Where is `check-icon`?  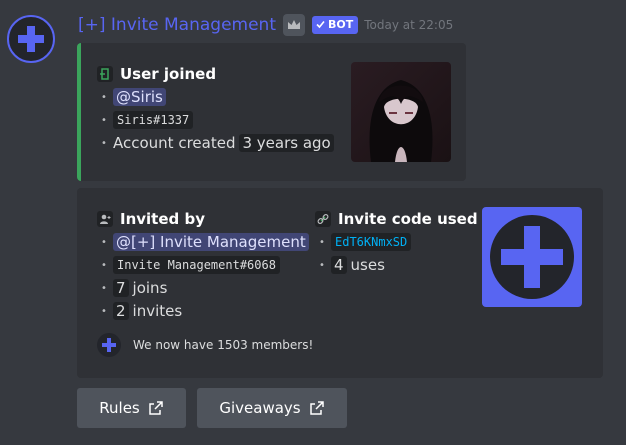 check-icon is located at coordinates (320, 24).